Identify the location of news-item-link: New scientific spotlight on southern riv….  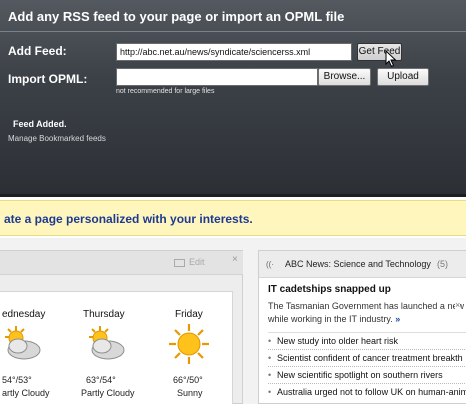
(360, 375).